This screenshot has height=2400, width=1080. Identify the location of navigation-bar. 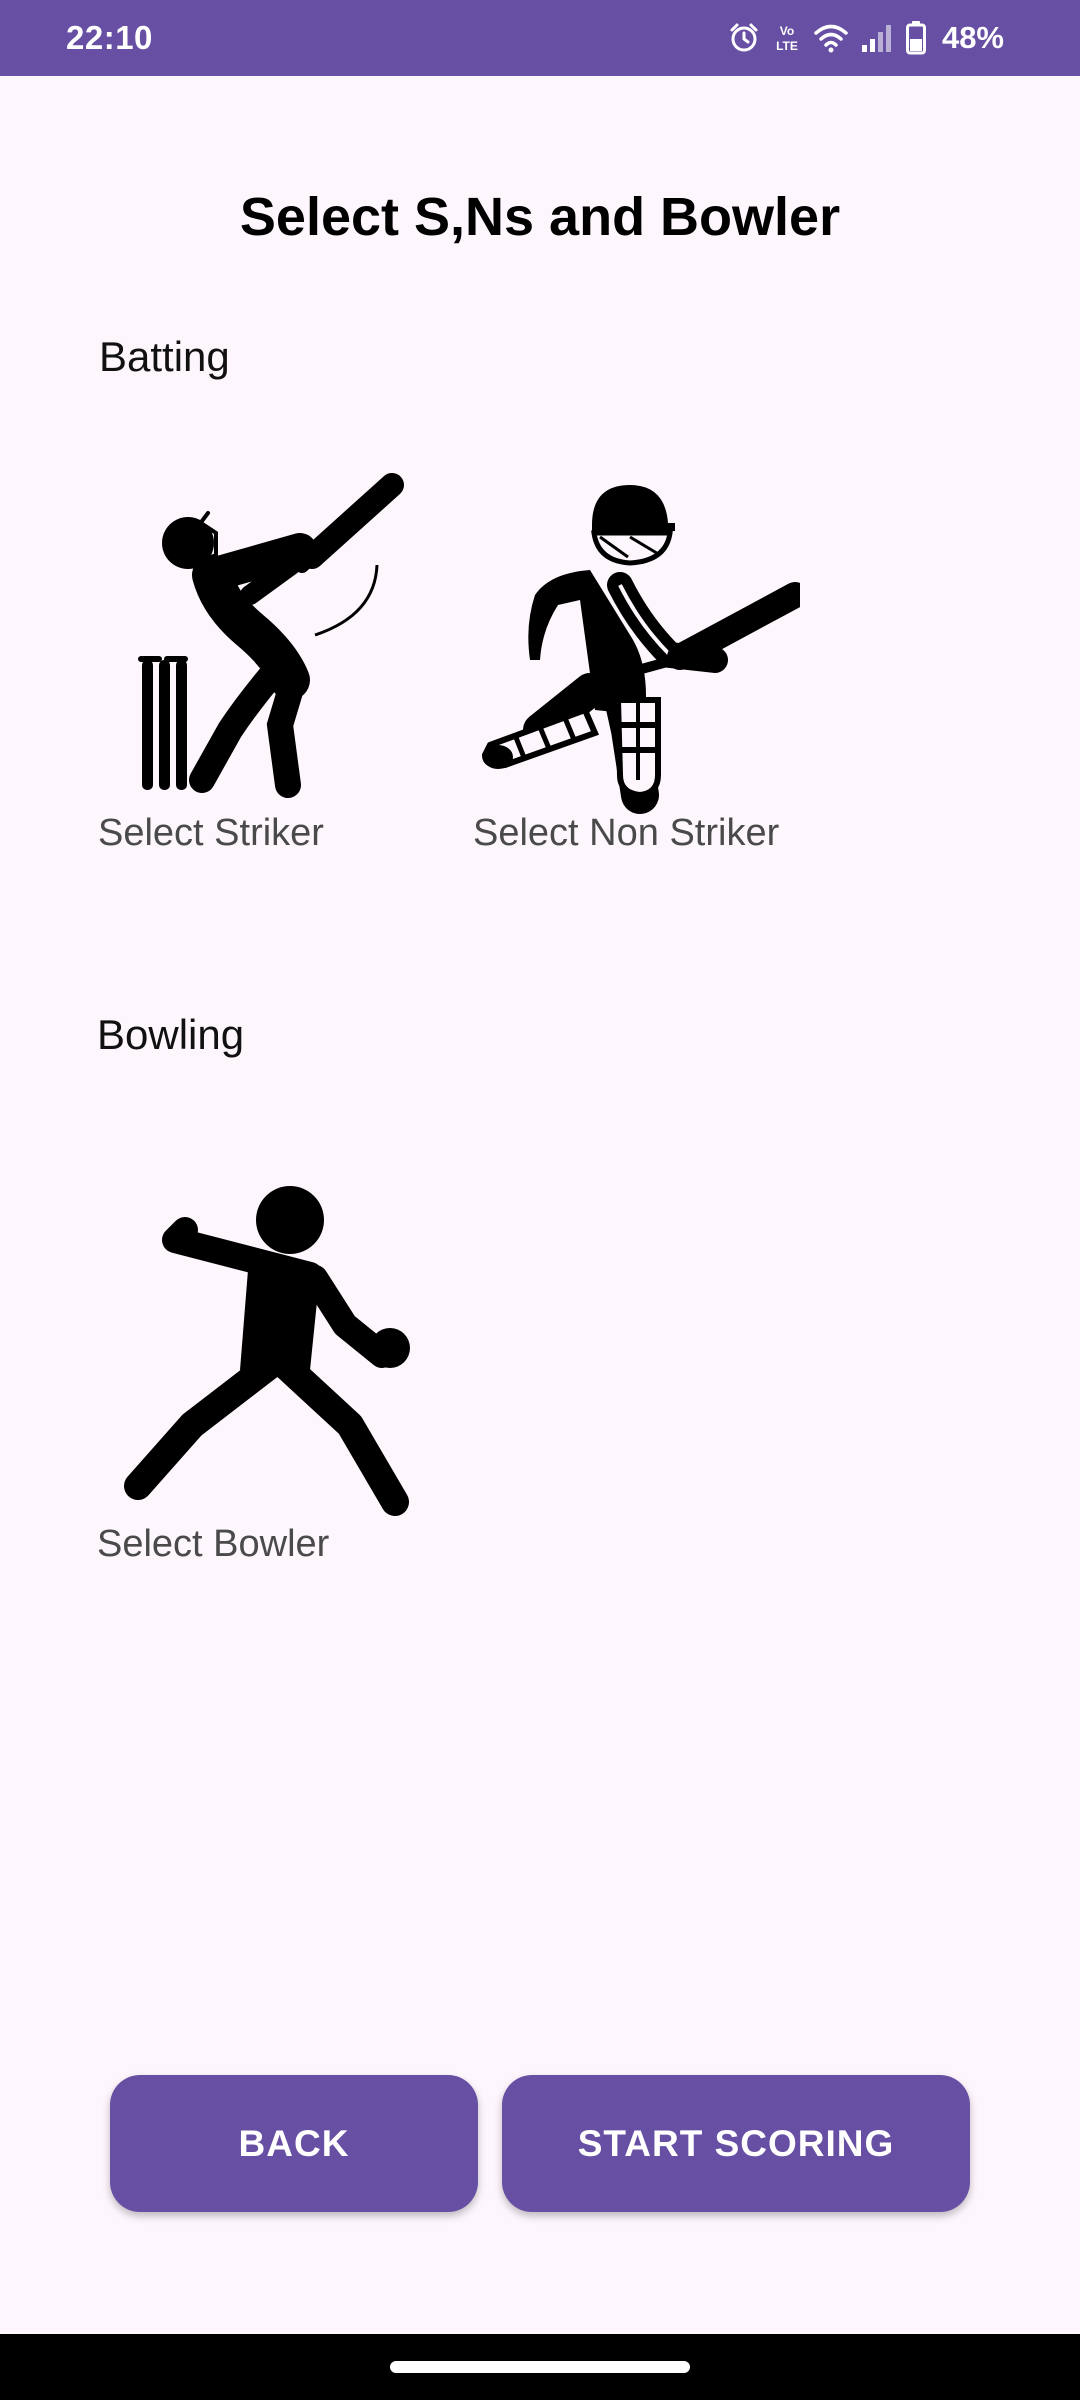
(540, 2367).